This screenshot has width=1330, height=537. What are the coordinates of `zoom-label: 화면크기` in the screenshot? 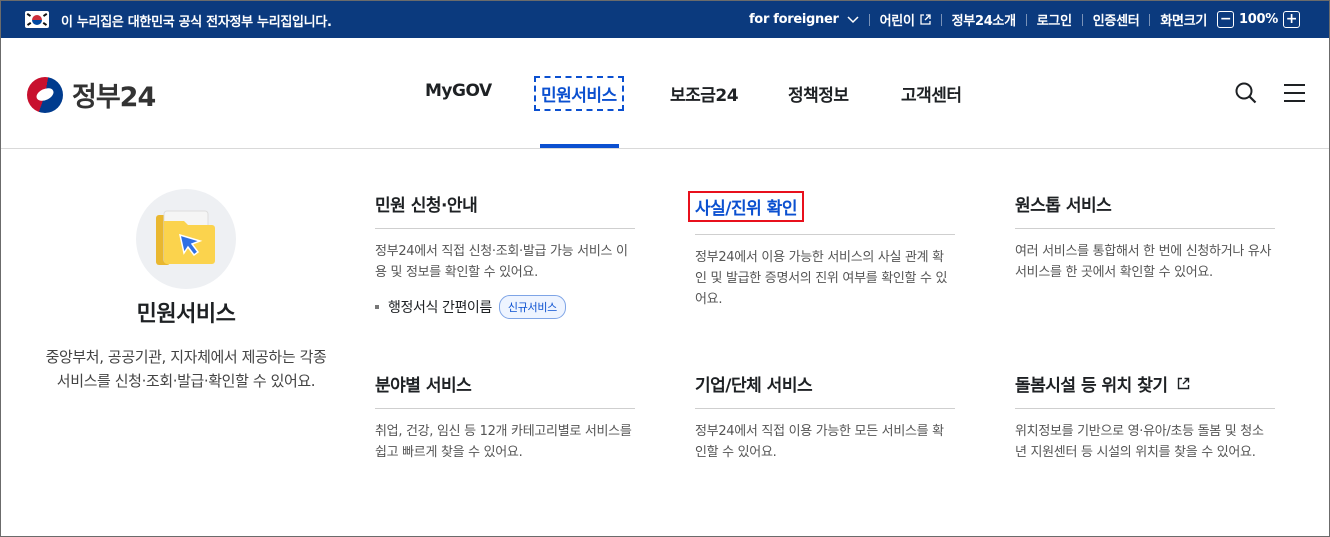 It's located at (1184, 21).